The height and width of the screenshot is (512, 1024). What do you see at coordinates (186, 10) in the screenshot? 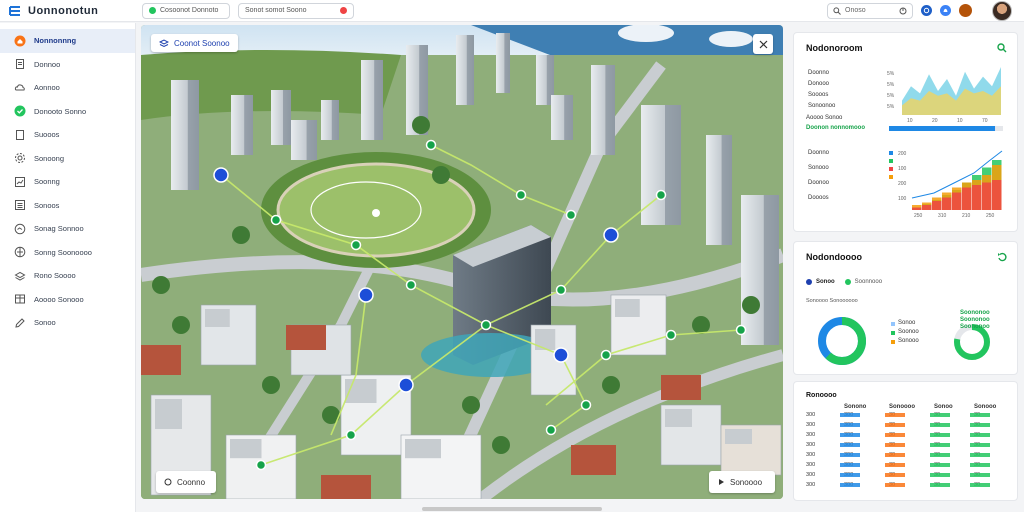
I see `filter-pill-1: Cosoonot Donnoto` at bounding box center [186, 10].